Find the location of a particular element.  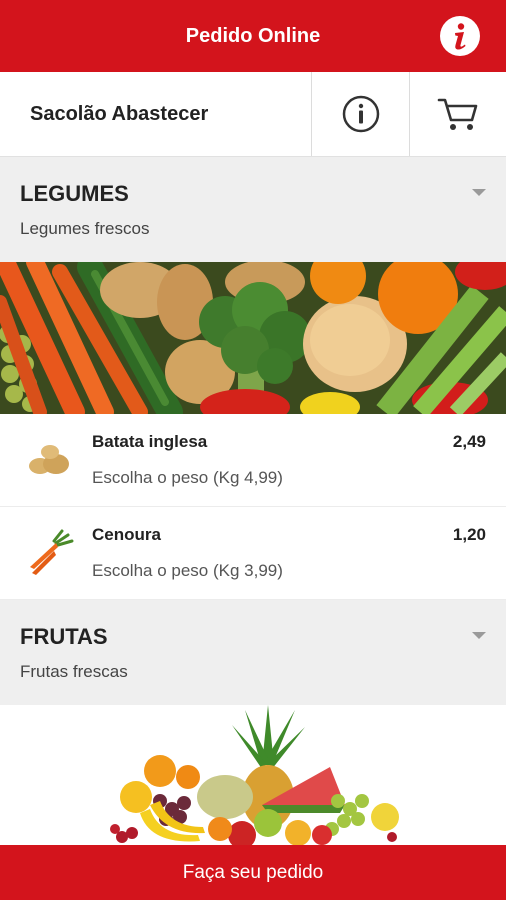

store-bar: Sacolão Abastecer is located at coordinates (253, 115).